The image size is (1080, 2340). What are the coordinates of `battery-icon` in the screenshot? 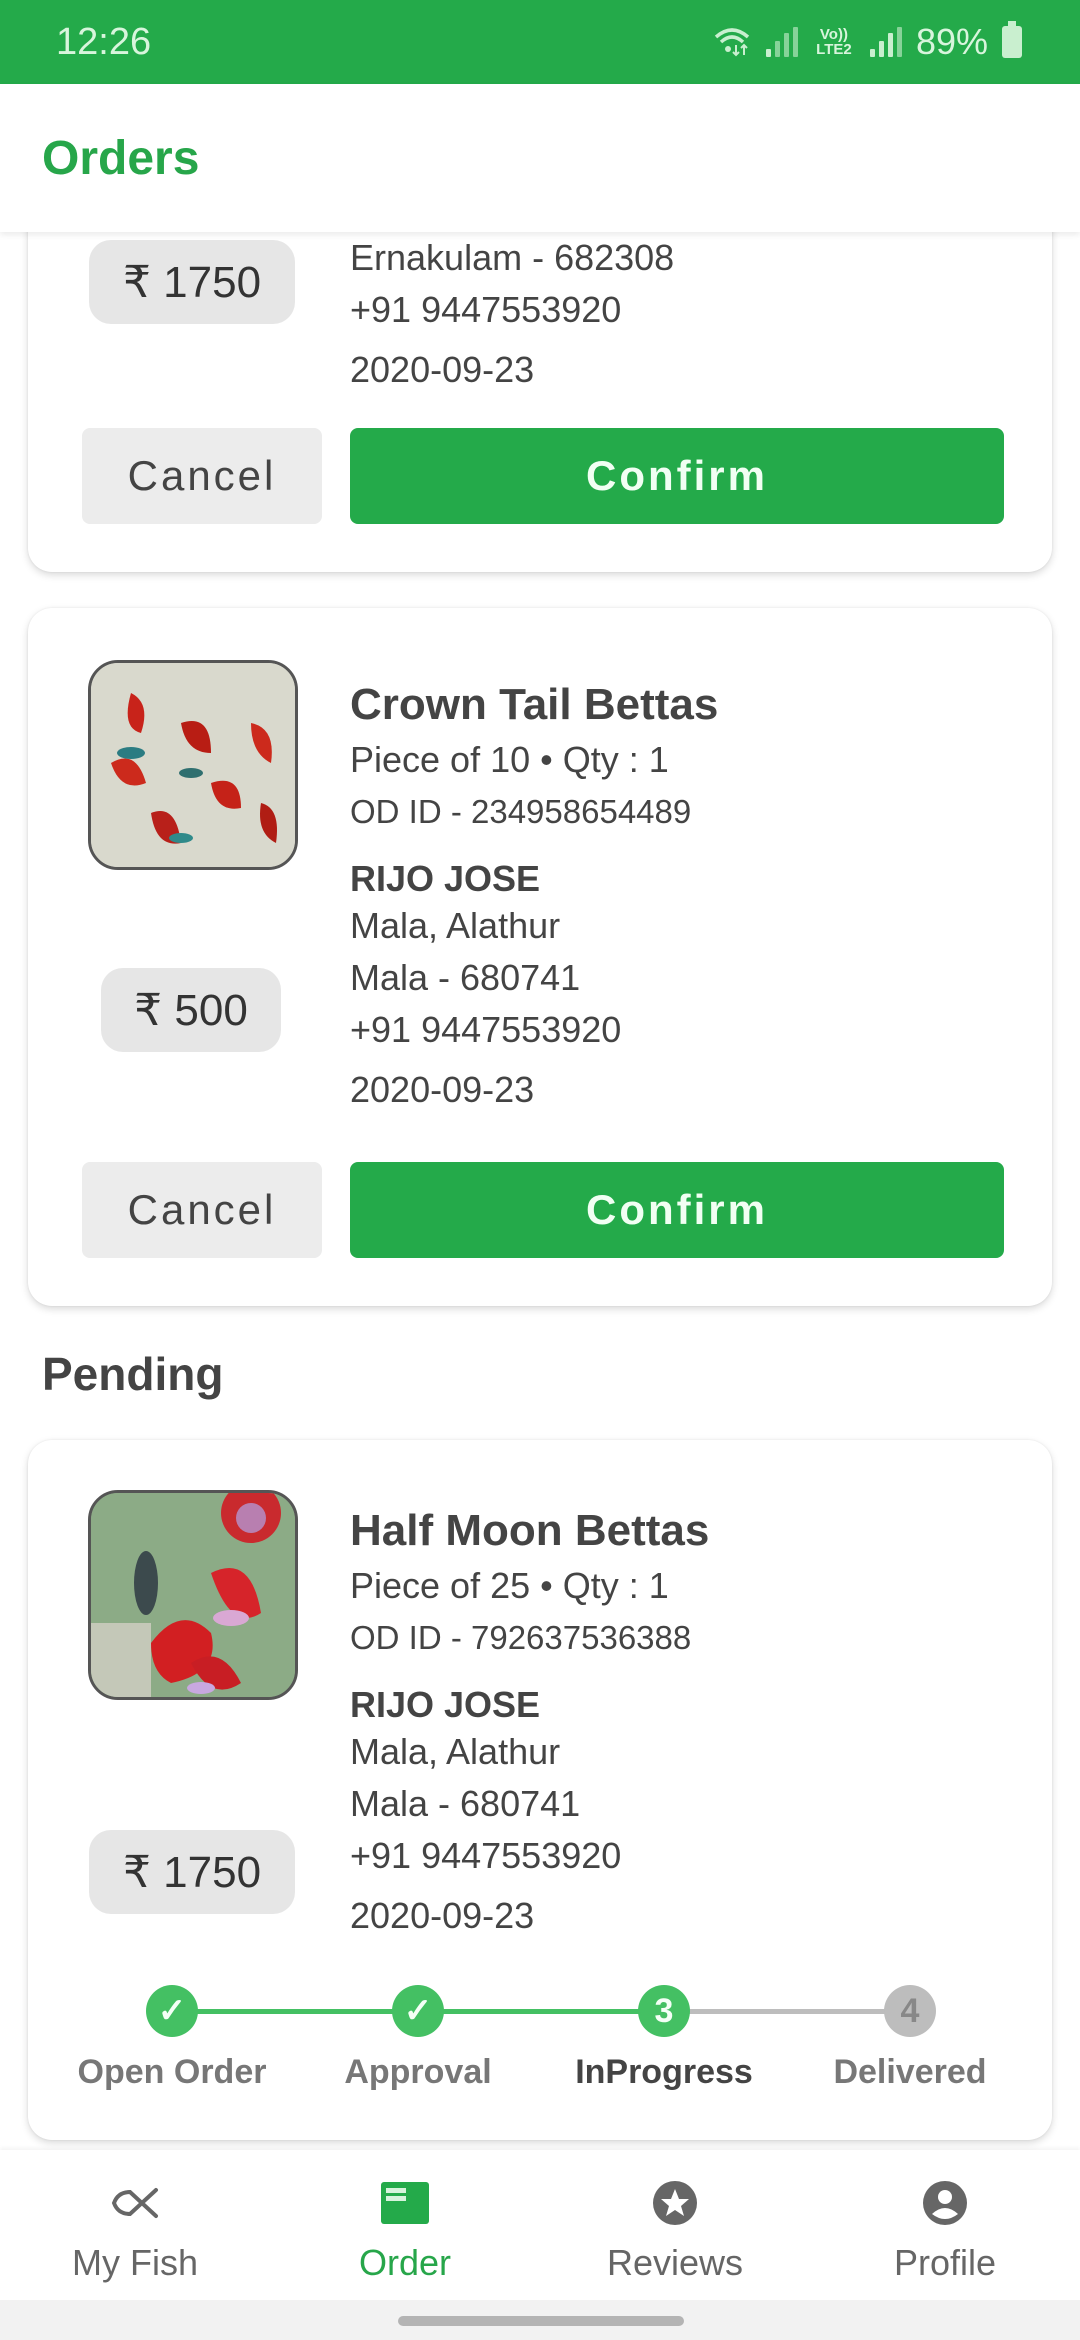 It's located at (1012, 39).